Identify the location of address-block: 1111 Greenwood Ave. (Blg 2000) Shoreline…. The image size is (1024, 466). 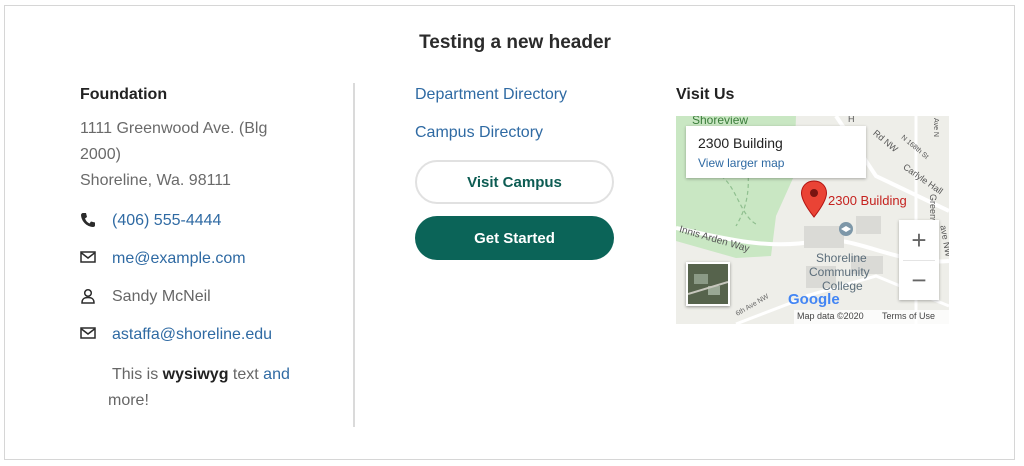
(187, 155).